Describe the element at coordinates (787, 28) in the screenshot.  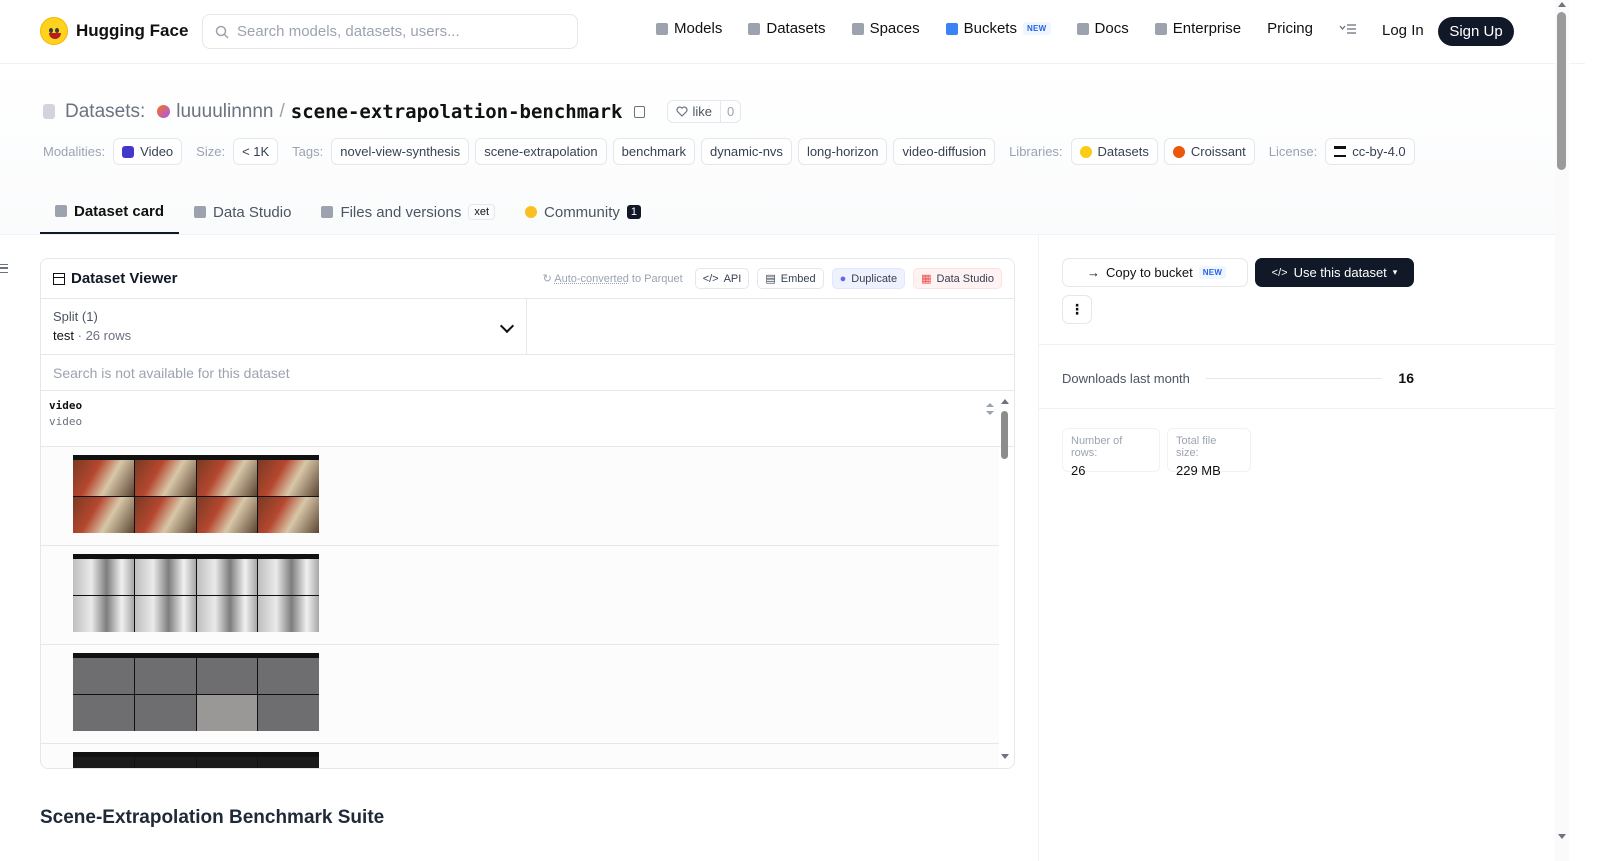
I see `nav-datasets: Datasets` at that location.